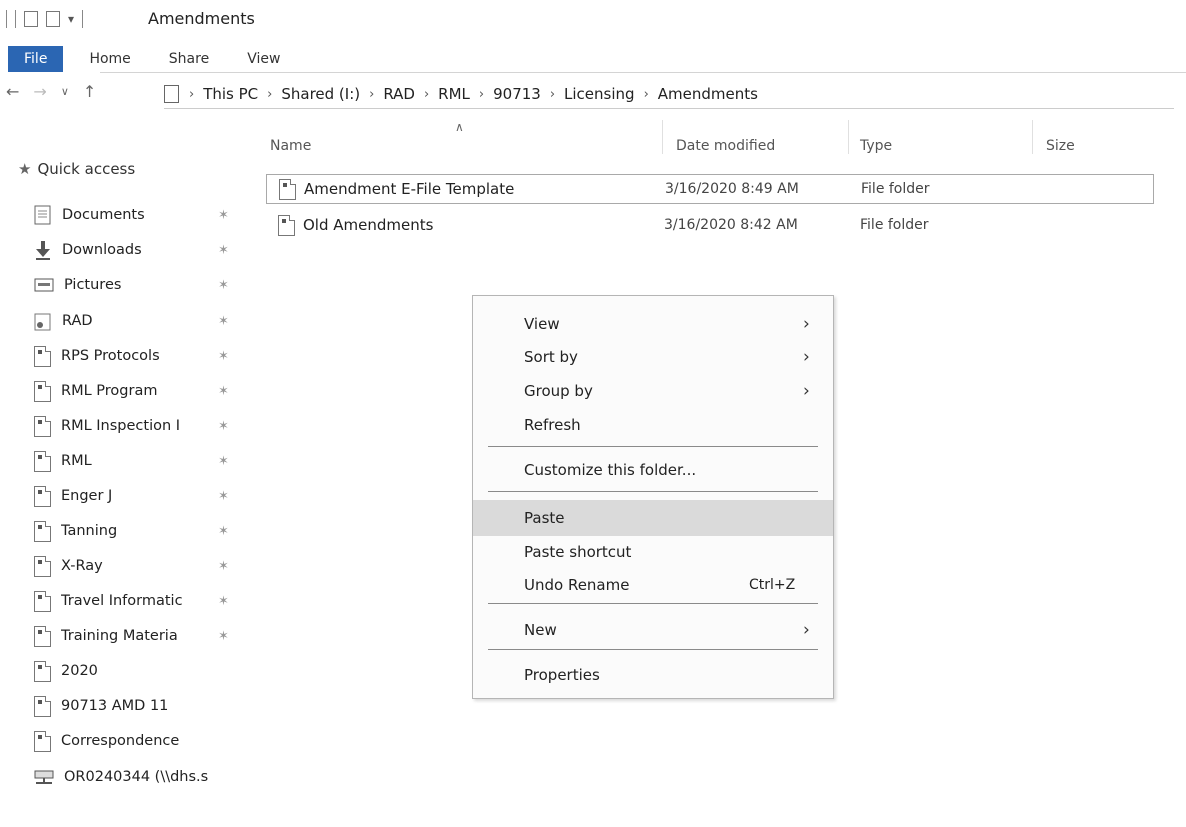  I want to click on toolbar-divider, so click(15, 19).